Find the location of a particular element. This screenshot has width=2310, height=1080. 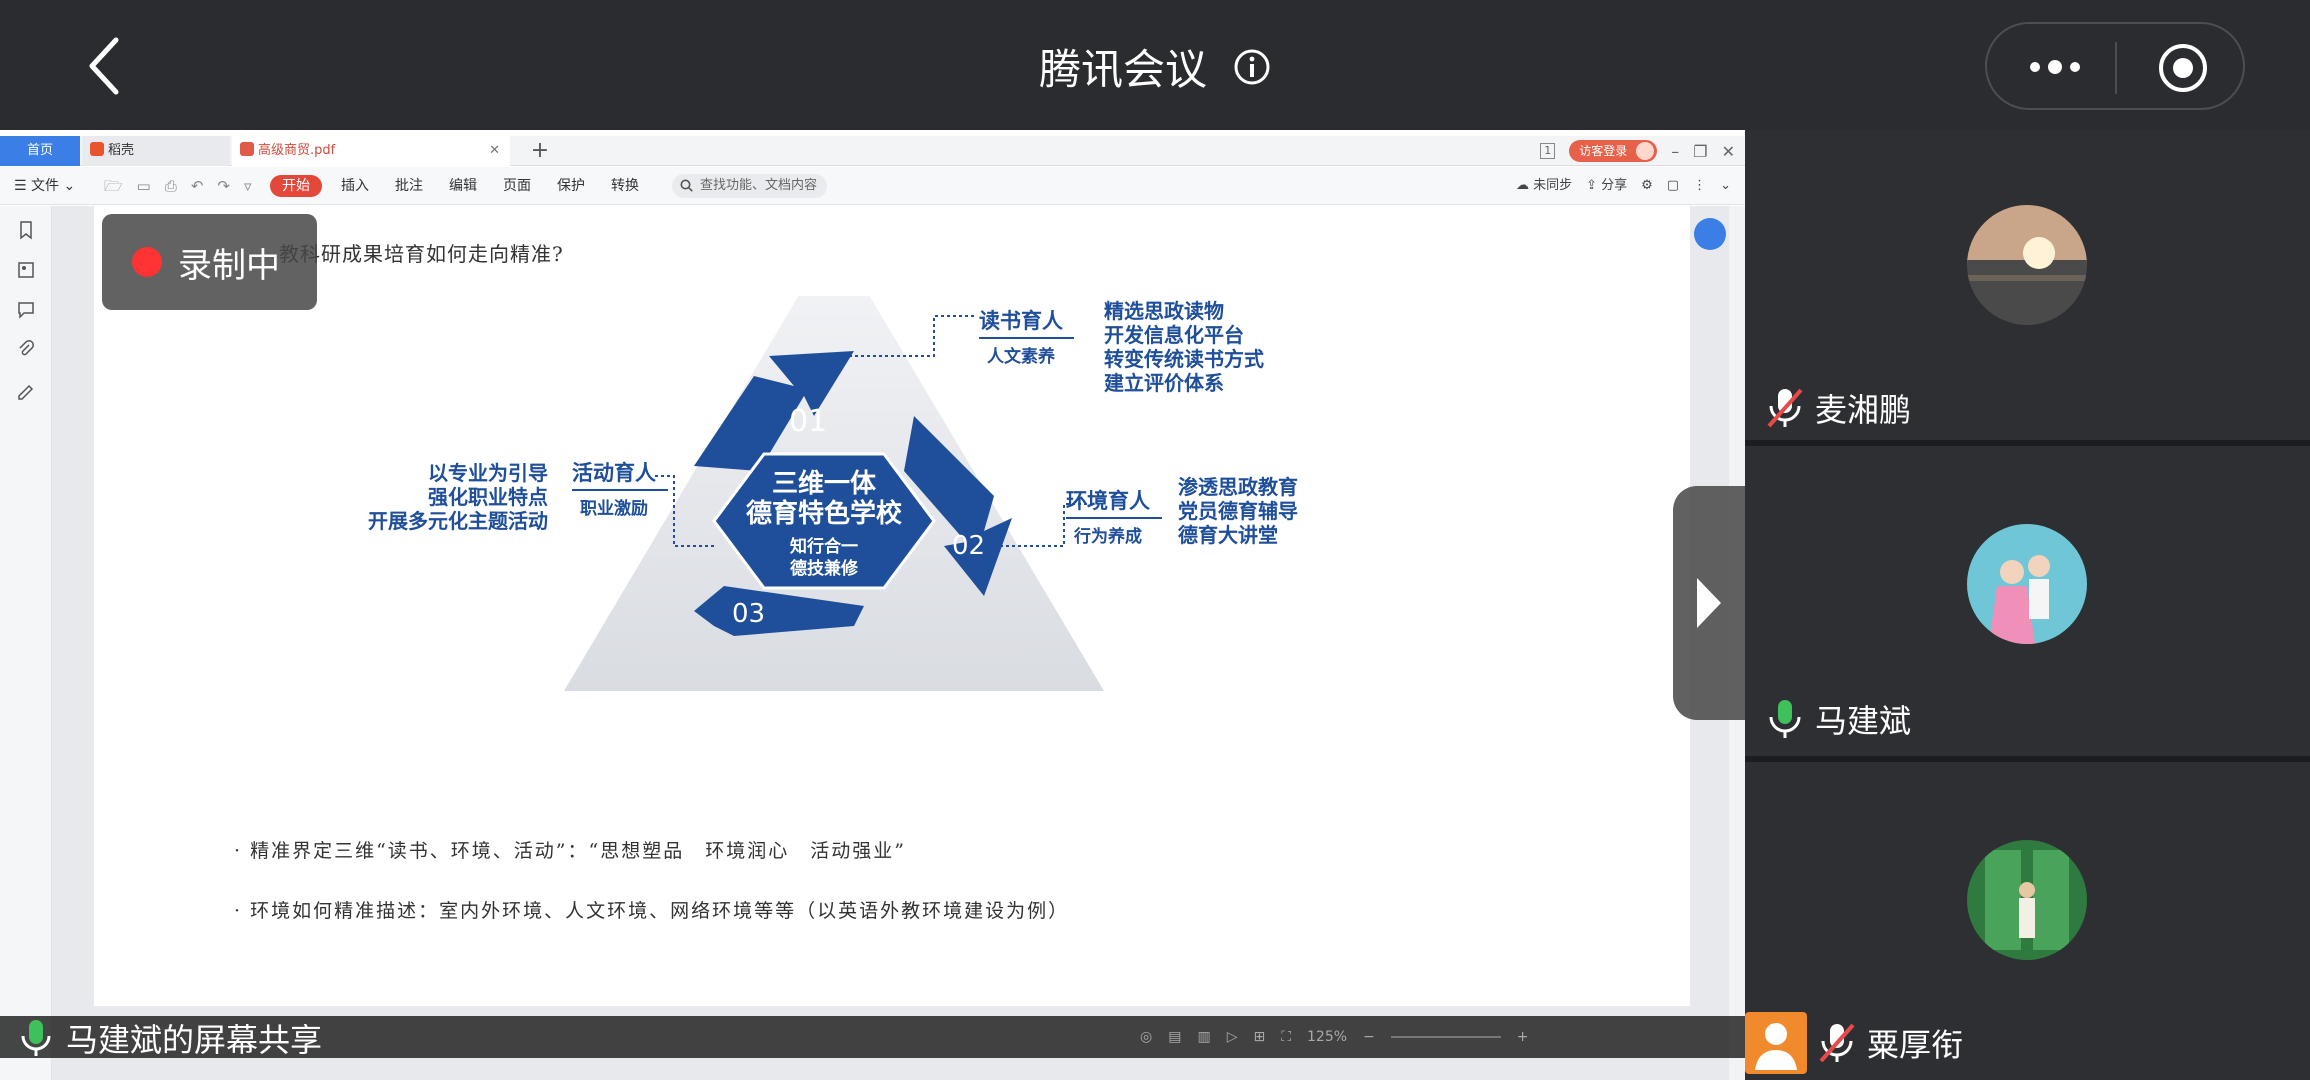

single-page-icon: ▤ is located at coordinates (1174, 1037).